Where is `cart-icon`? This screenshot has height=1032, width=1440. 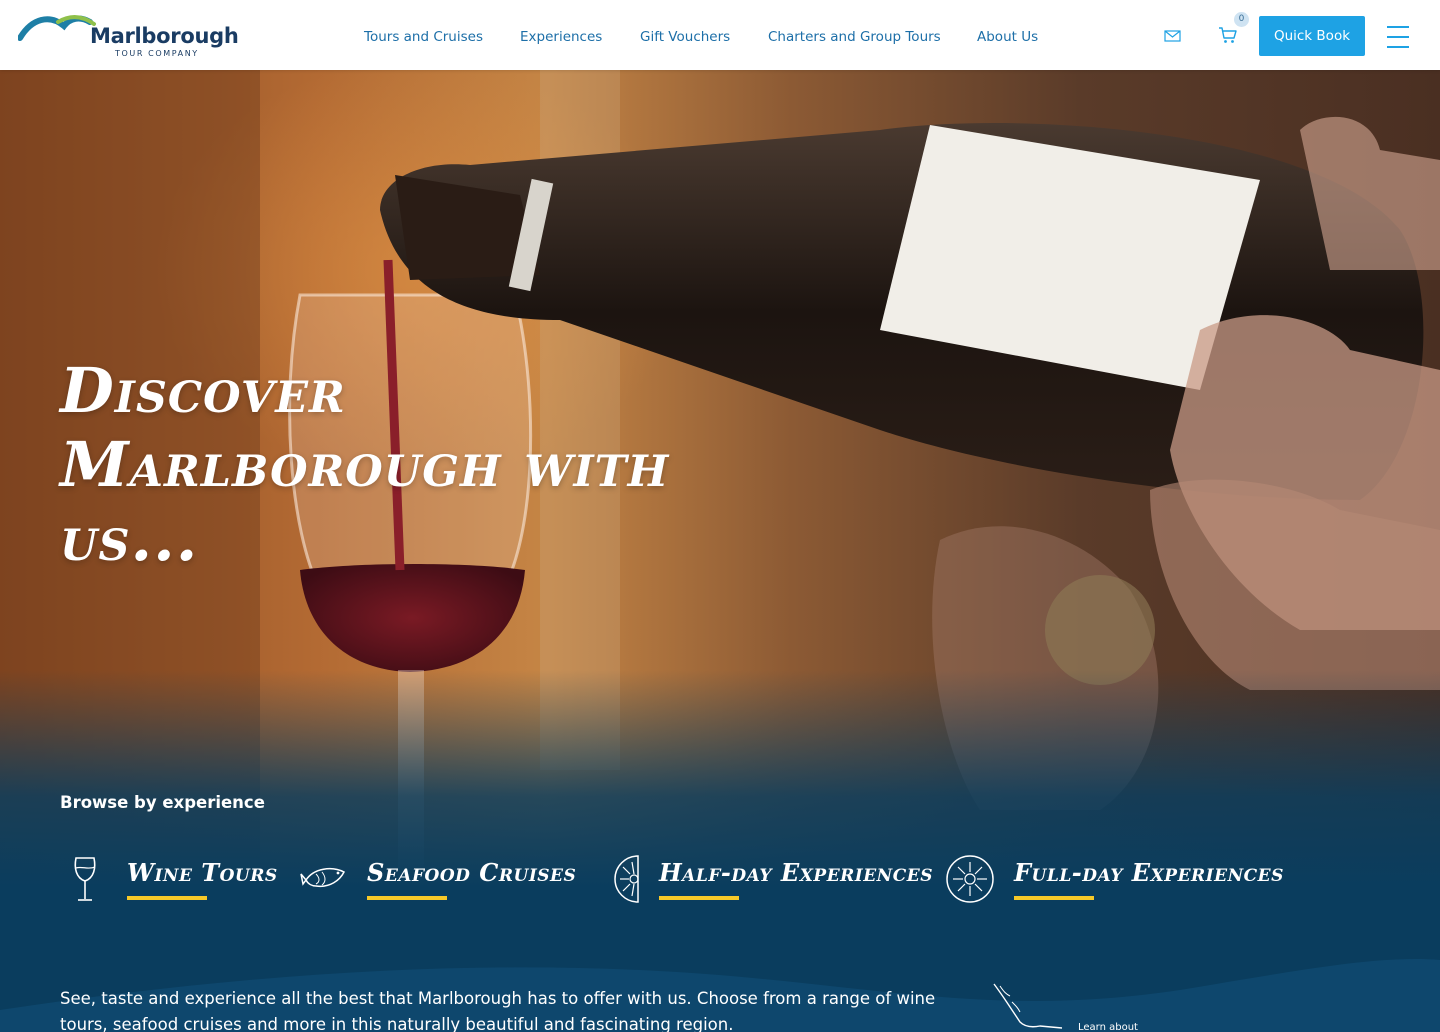
cart-icon is located at coordinates (1228, 37).